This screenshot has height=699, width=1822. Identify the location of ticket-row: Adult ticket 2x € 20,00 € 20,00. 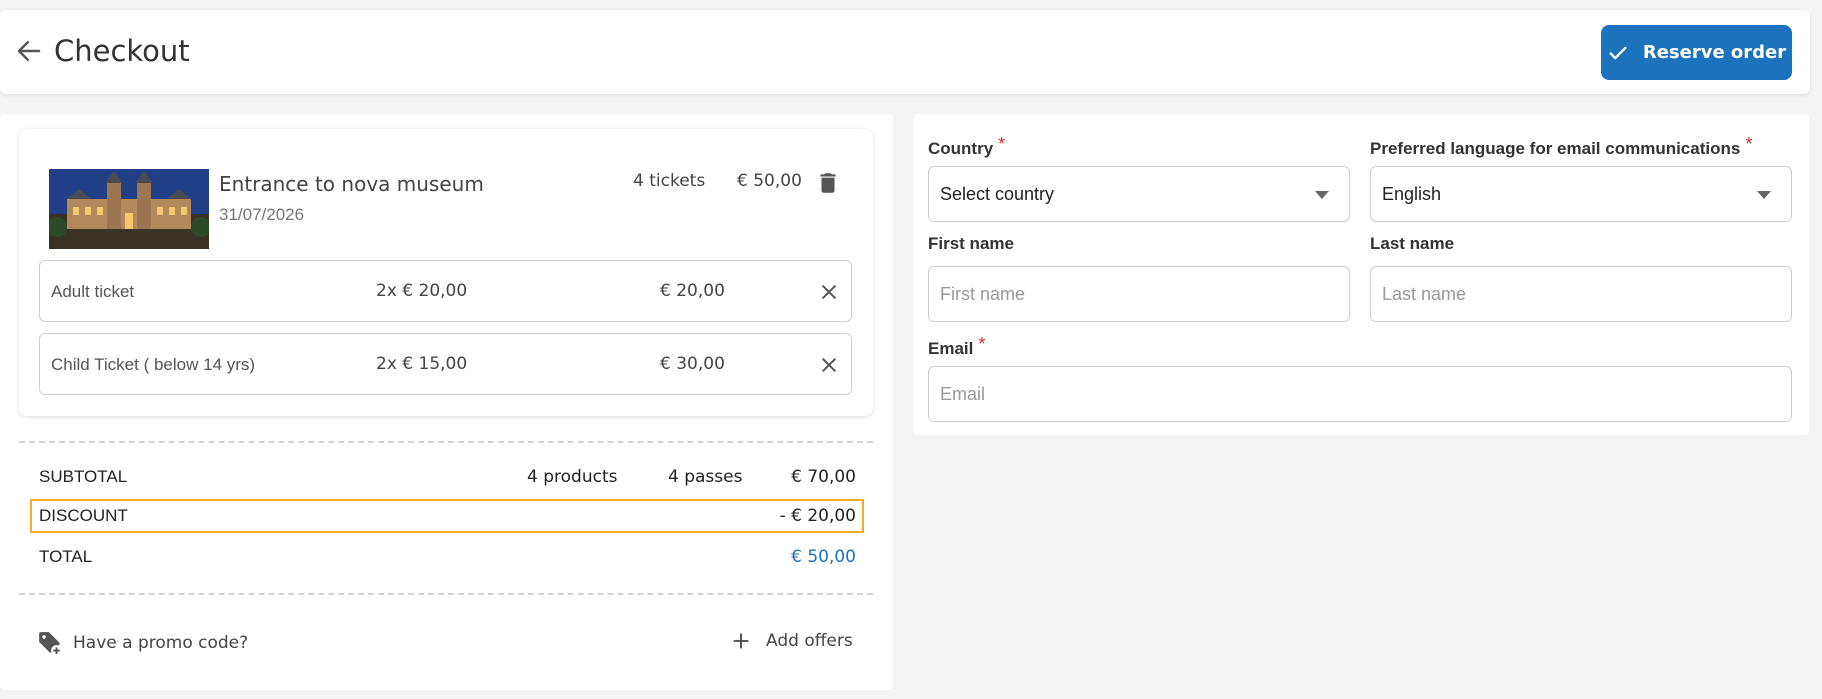
(445, 291).